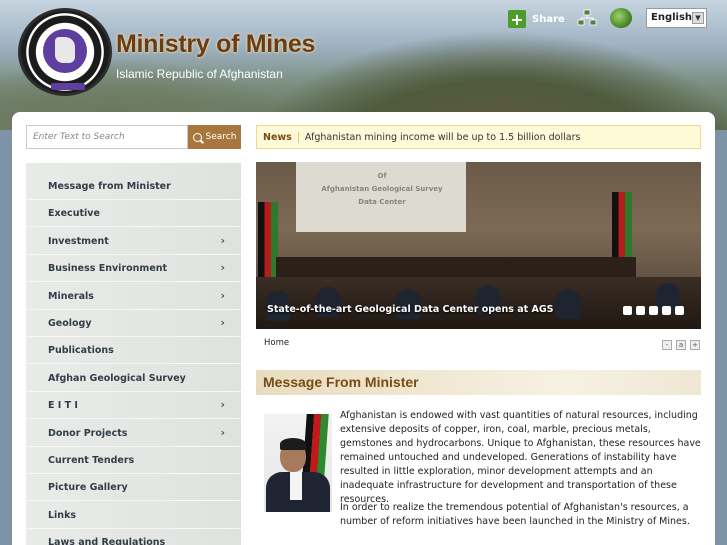  Describe the element at coordinates (298, 463) in the screenshot. I see `minister-portrait` at that location.